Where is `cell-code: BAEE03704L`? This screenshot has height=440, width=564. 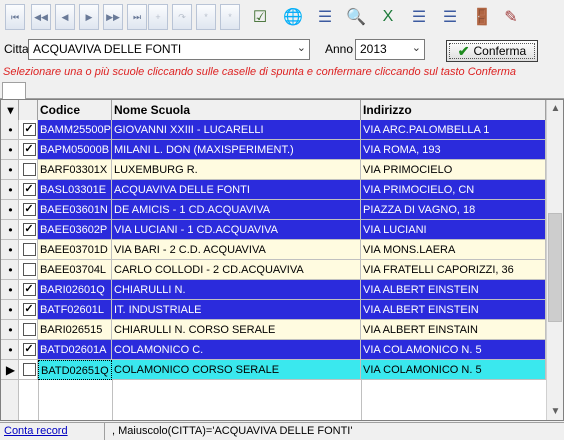
cell-code: BAEE03704L is located at coordinates (75, 270).